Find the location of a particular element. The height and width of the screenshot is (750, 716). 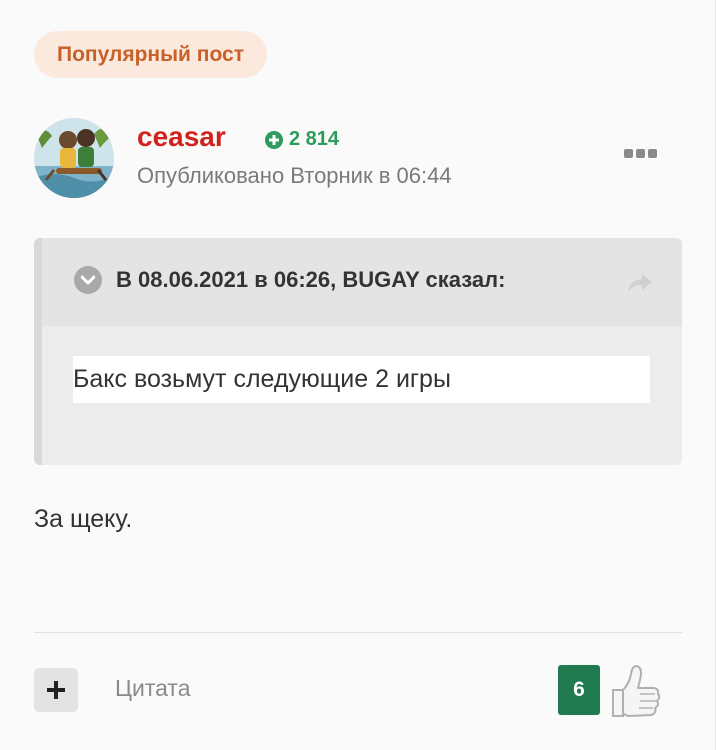

thumbs-up-icon is located at coordinates (635, 690).